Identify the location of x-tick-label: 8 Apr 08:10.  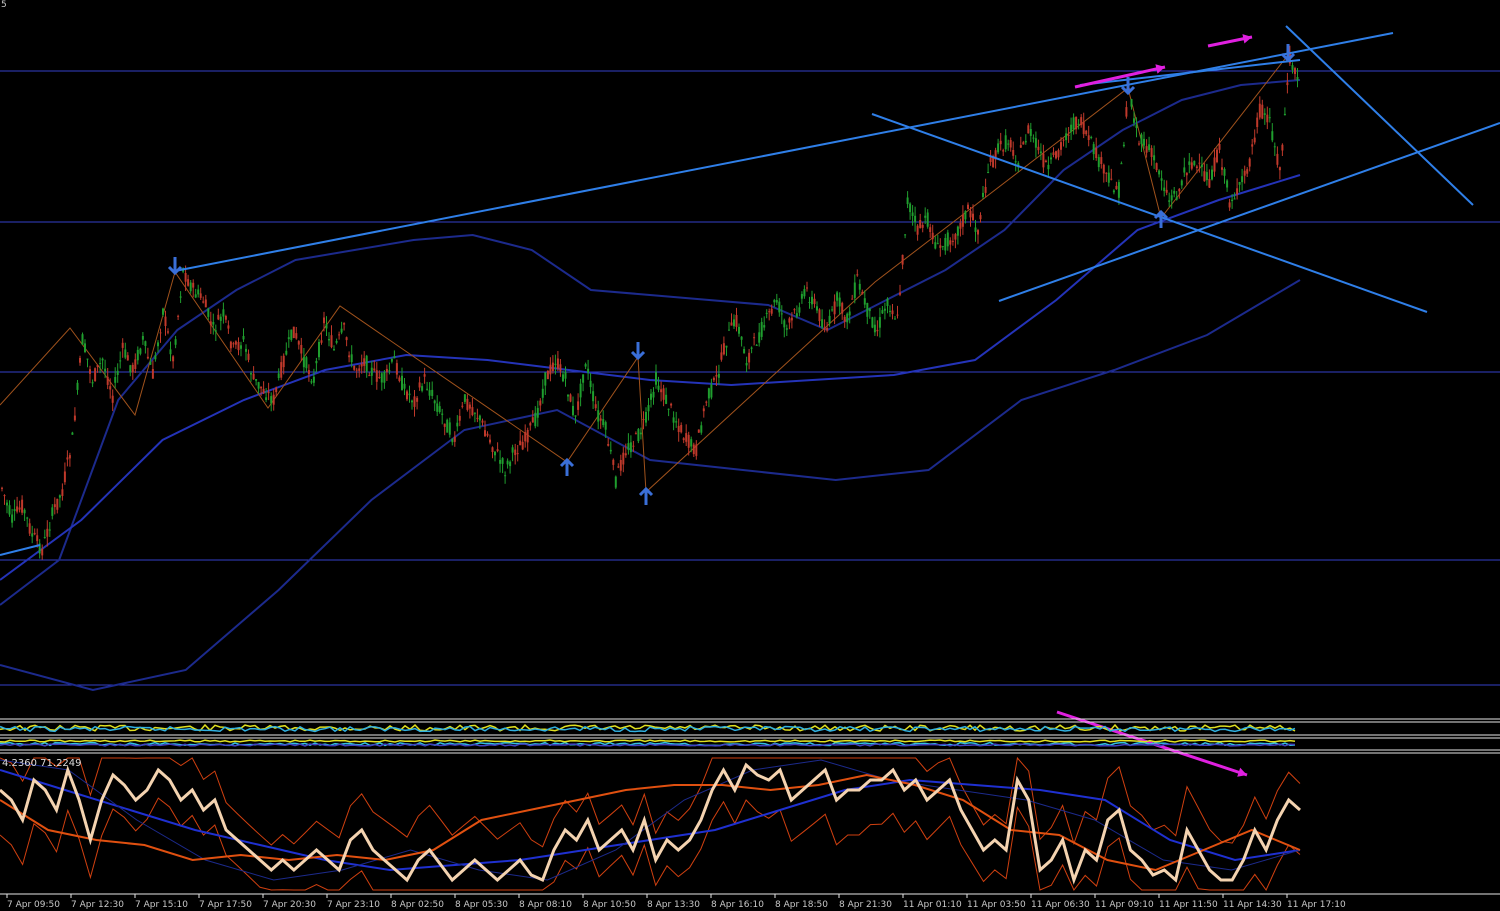
(545, 905).